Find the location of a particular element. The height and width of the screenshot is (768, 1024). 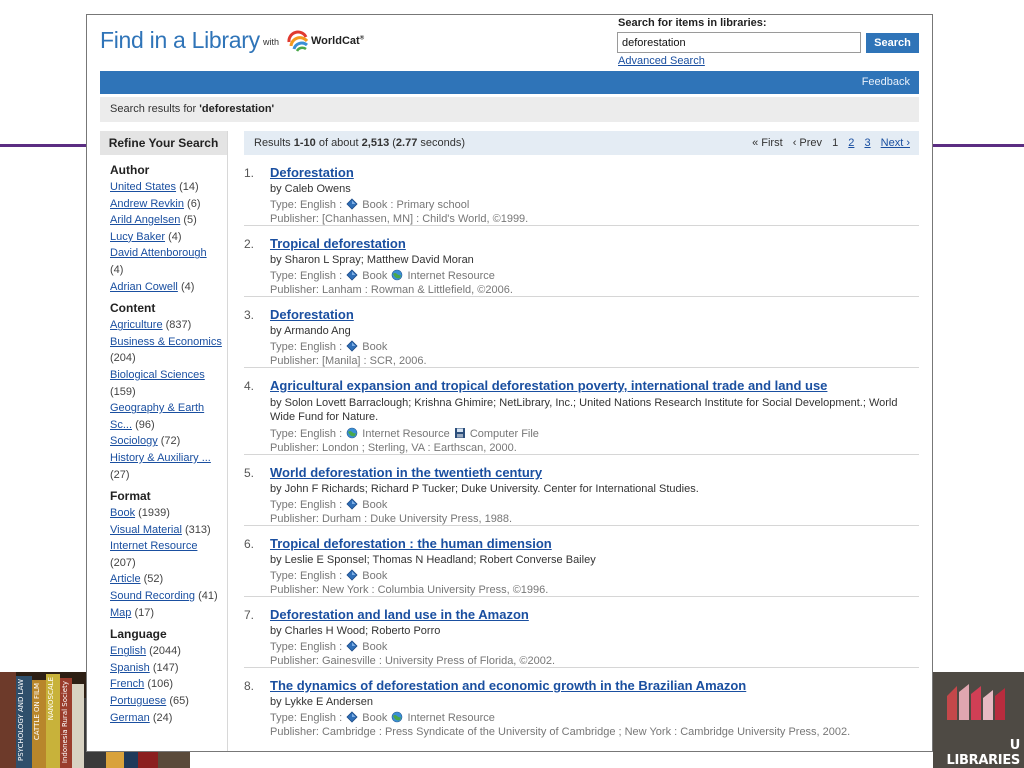

facet-link: Internet Resource is located at coordinates (153, 546).